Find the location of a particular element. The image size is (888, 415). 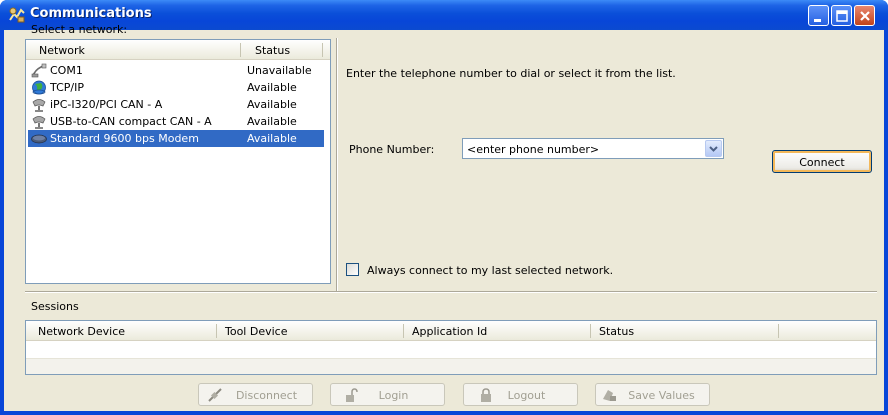

phone-number-dropdown-button is located at coordinates (713, 148).